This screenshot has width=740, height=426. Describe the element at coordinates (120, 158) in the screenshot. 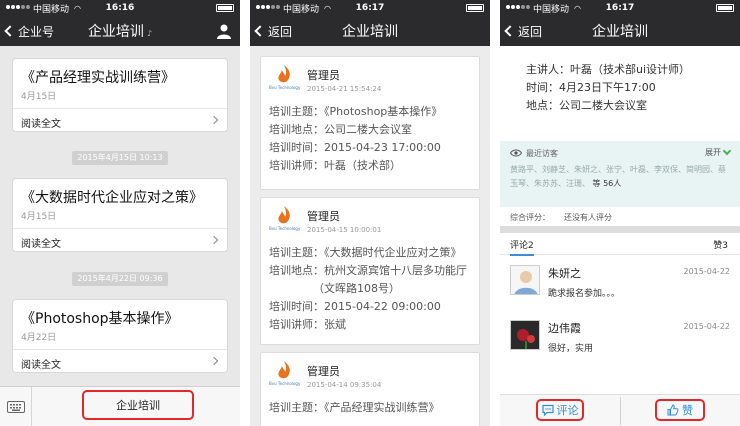

I see `time-stamp: 2015年4月15日 10:13` at that location.